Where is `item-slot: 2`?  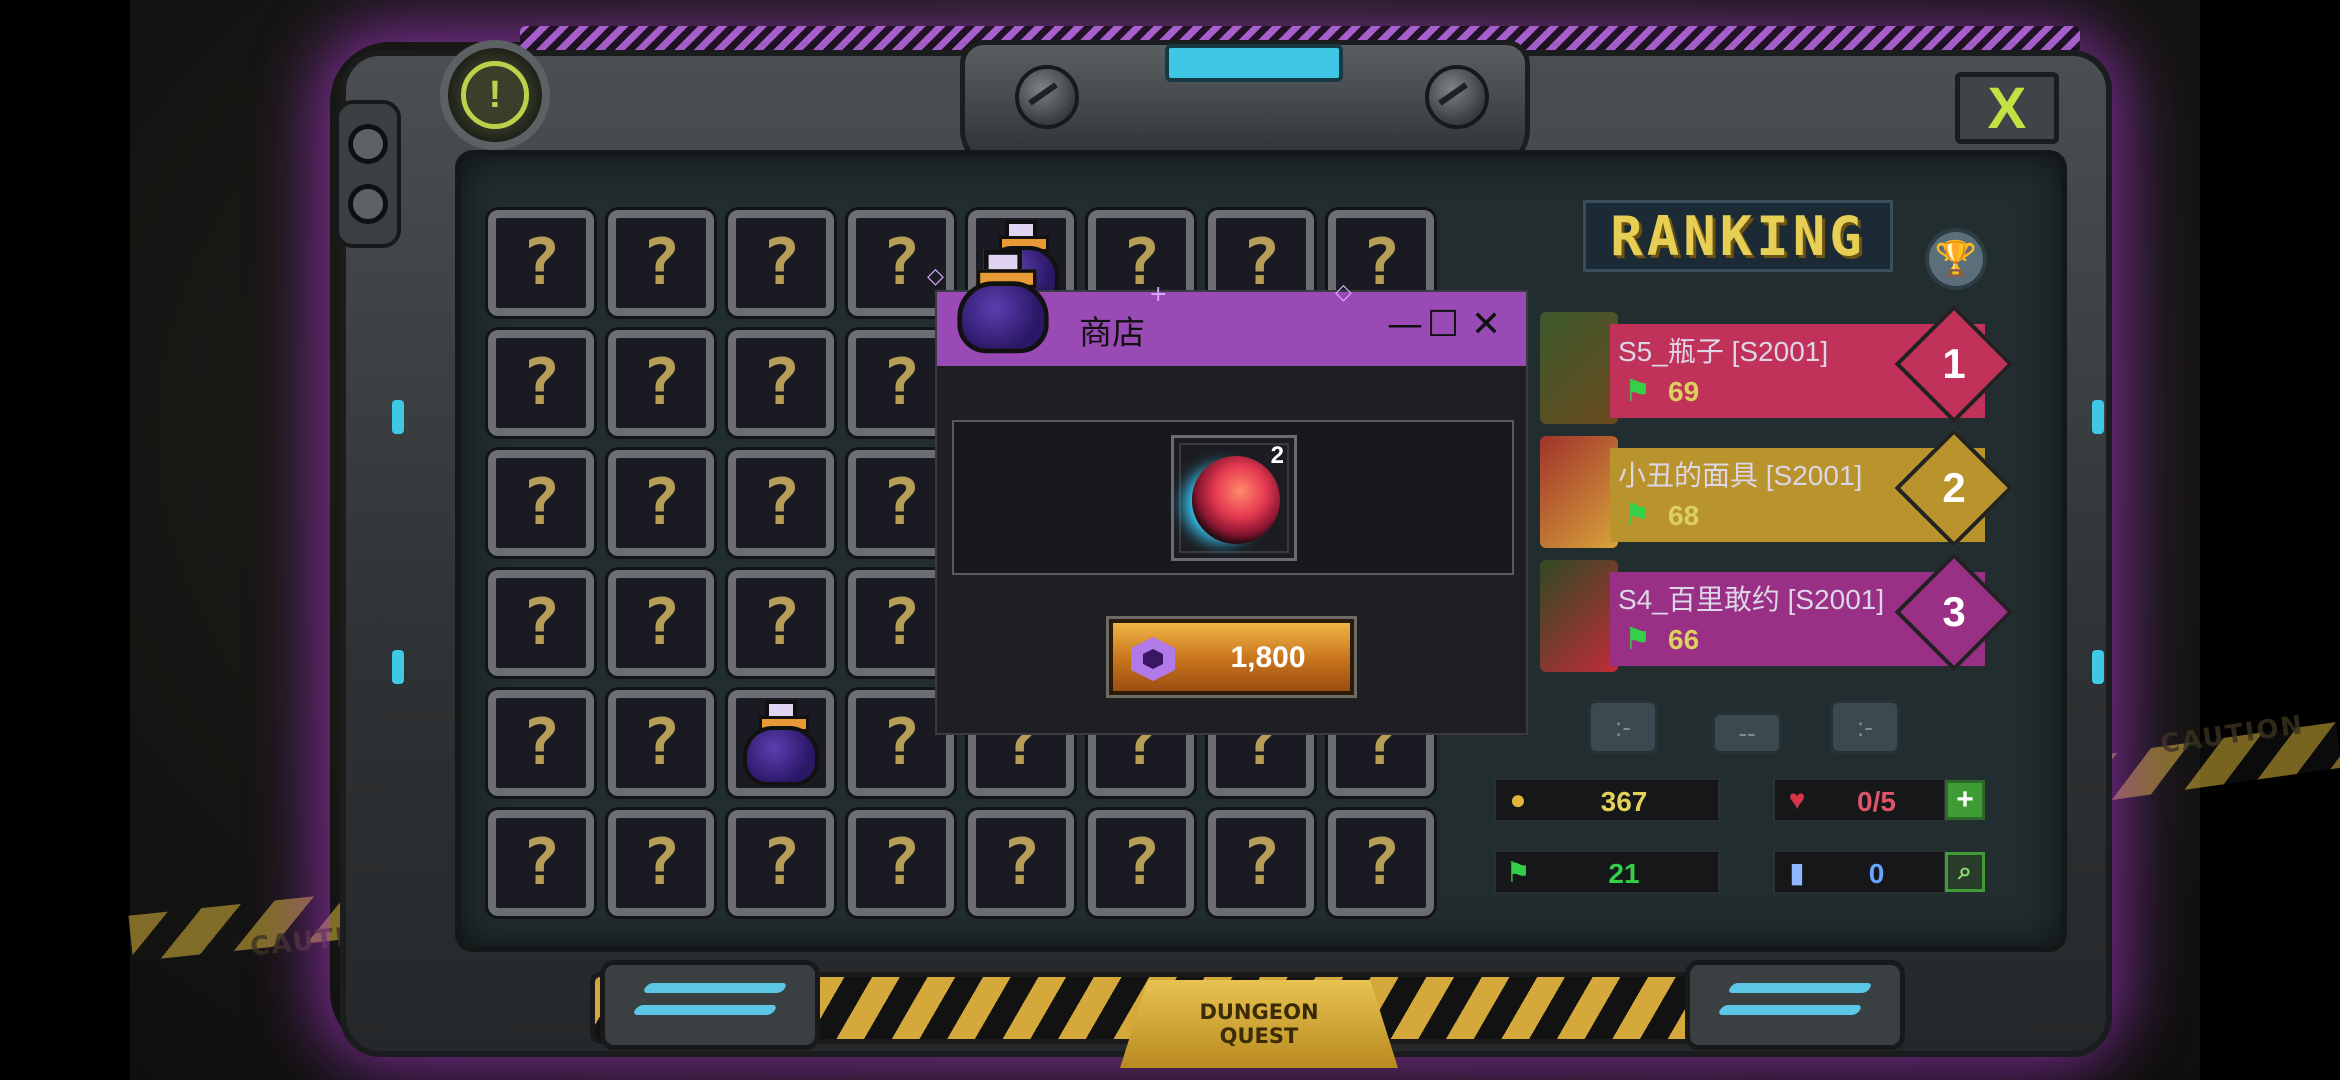 item-slot: 2 is located at coordinates (1234, 498).